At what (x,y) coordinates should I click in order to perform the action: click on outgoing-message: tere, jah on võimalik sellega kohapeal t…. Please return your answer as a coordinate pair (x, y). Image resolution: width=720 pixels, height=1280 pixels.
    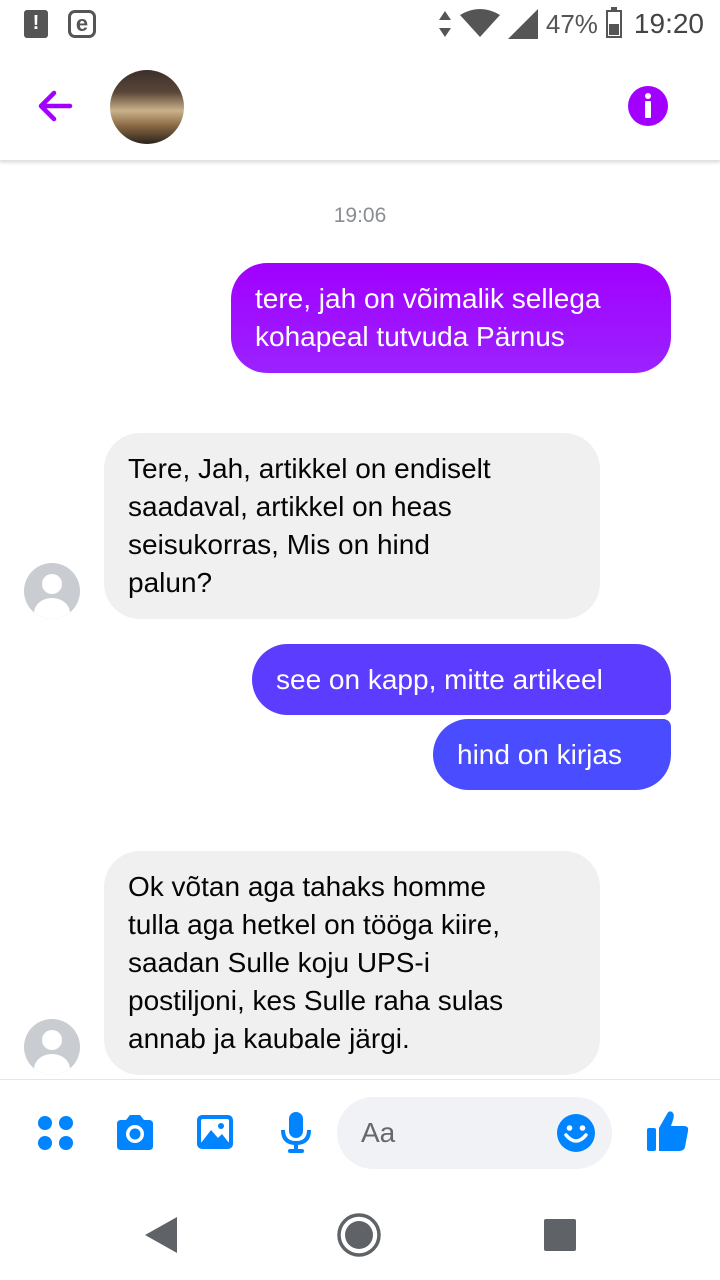
    Looking at the image, I should click on (451, 318).